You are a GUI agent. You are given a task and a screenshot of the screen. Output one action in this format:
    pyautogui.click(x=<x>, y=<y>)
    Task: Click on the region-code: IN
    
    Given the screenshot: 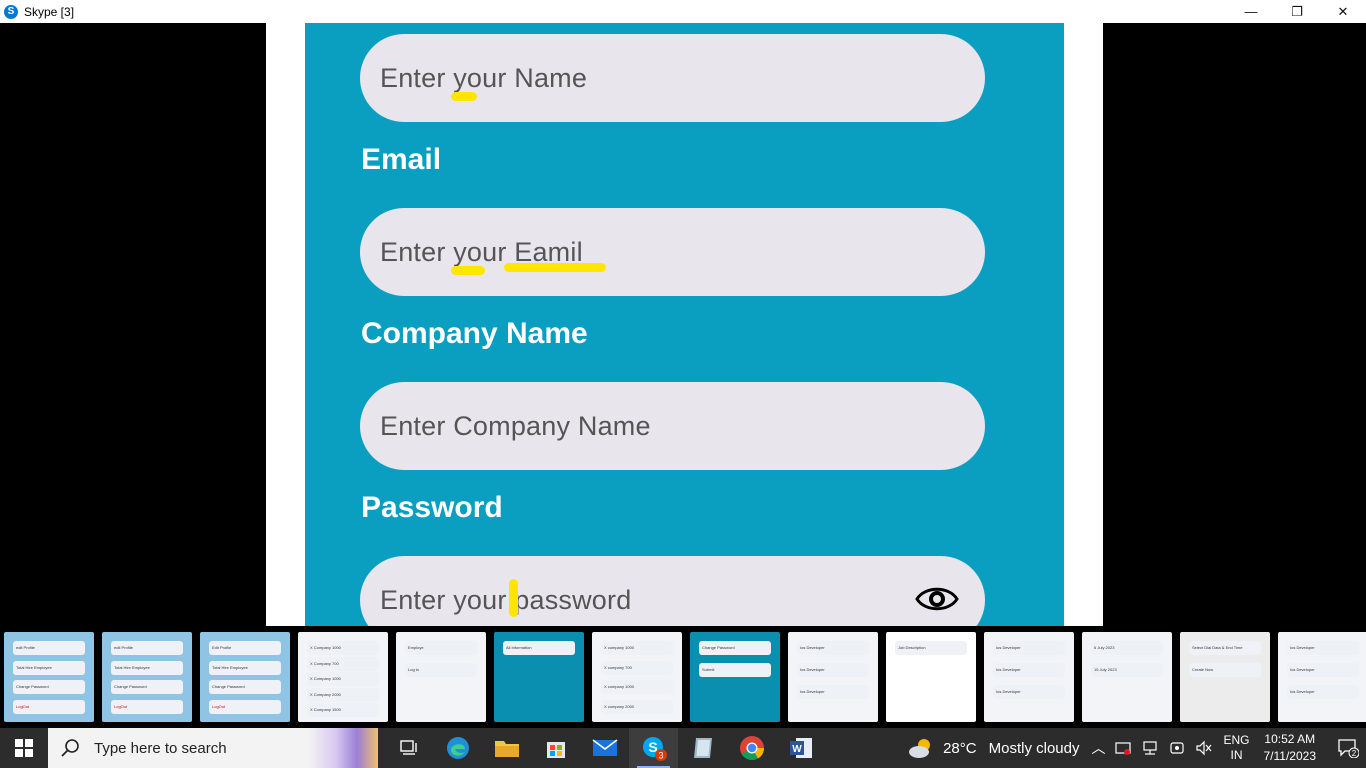 What is the action you would take?
    pyautogui.click(x=1236, y=755)
    